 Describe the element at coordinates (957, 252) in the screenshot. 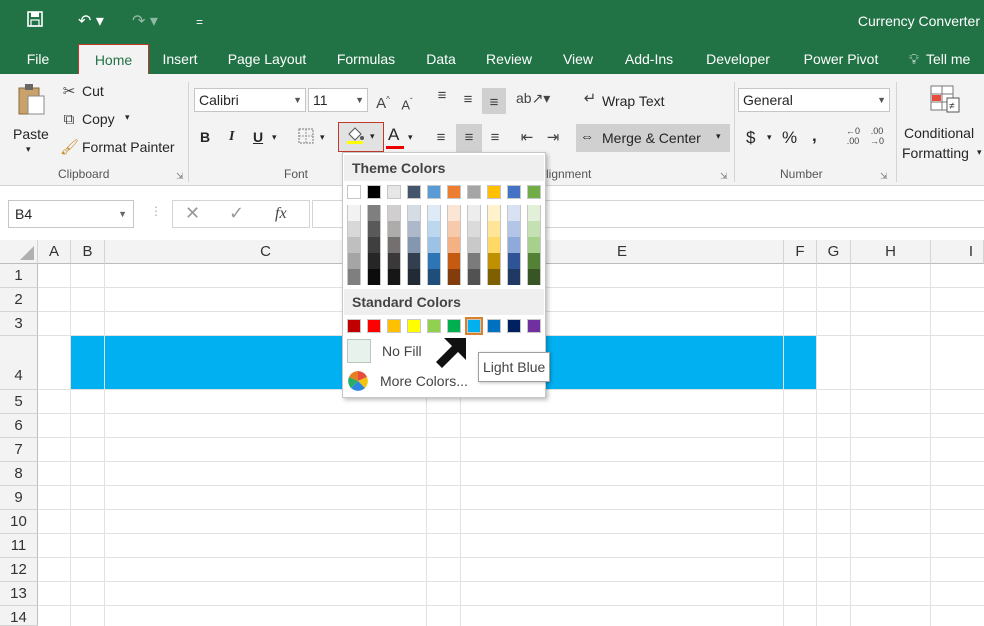

I see `column-header-i: I` at that location.